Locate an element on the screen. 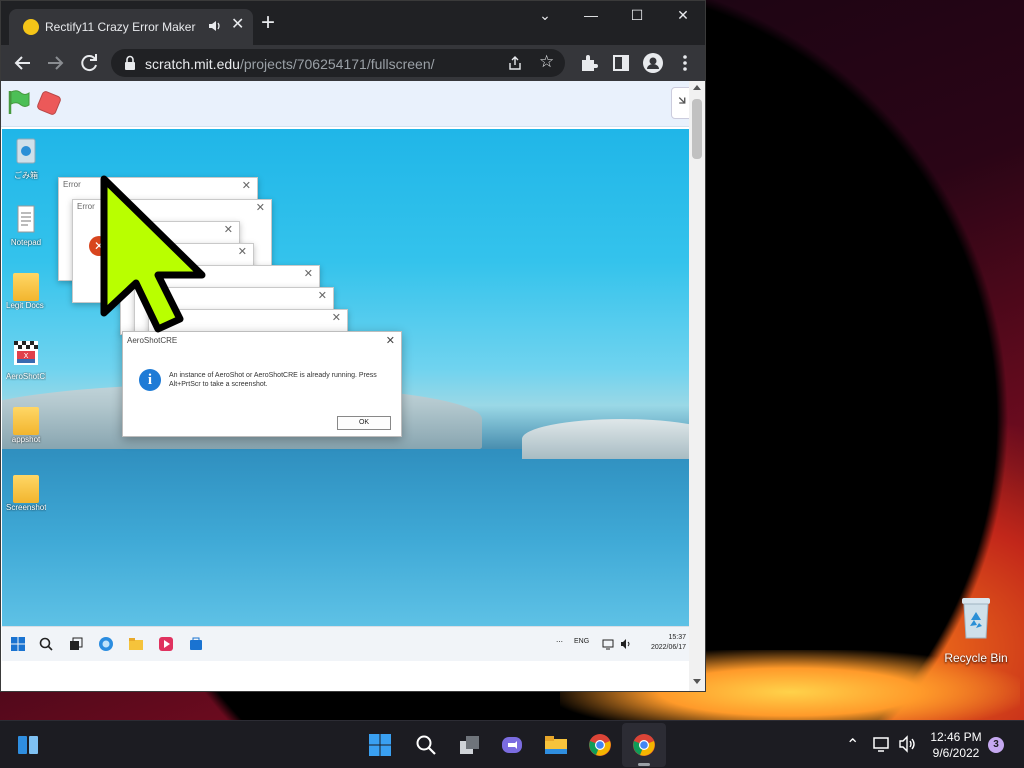 The width and height of the screenshot is (1024, 768). maximize-button: ☐ is located at coordinates (637, 17).